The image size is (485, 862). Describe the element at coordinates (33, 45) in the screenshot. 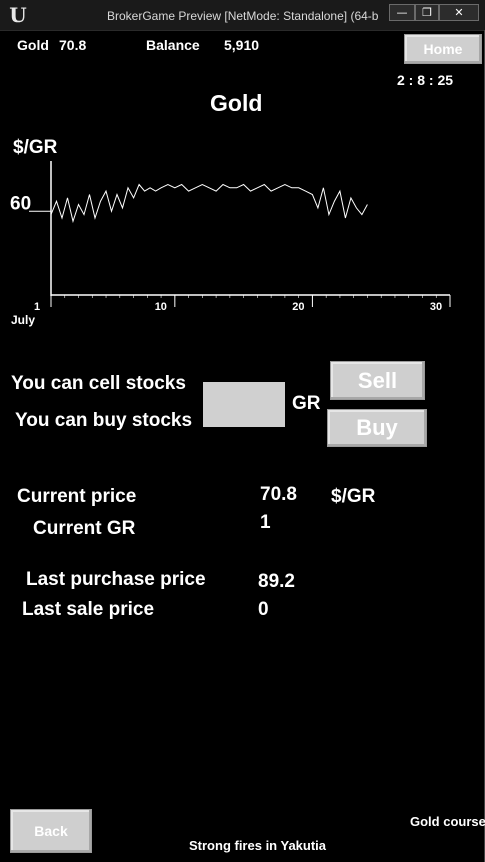

I see `commodity-label: Gold` at that location.